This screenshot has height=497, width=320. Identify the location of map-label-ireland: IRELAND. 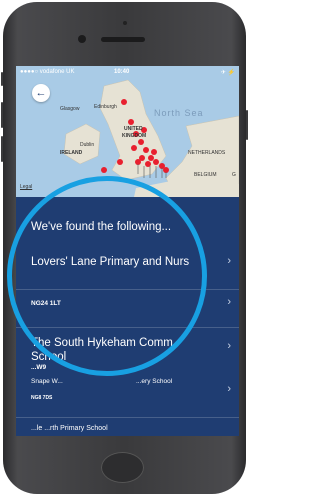
(71, 153).